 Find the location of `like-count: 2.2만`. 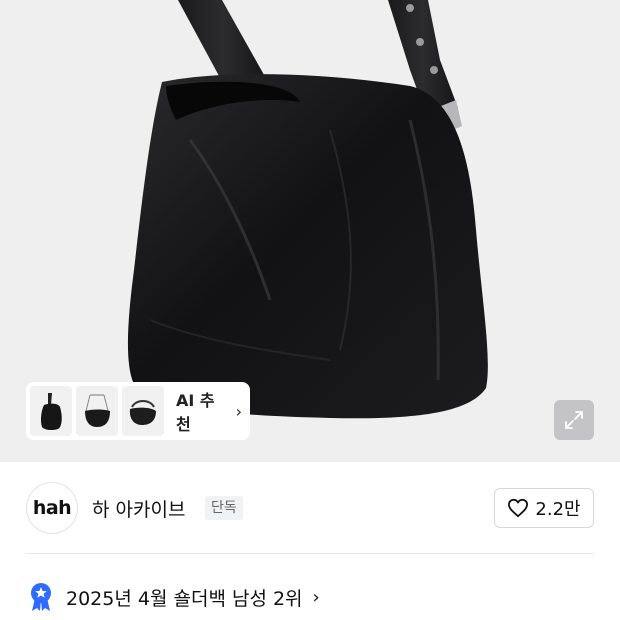

like-count: 2.2만 is located at coordinates (558, 509).